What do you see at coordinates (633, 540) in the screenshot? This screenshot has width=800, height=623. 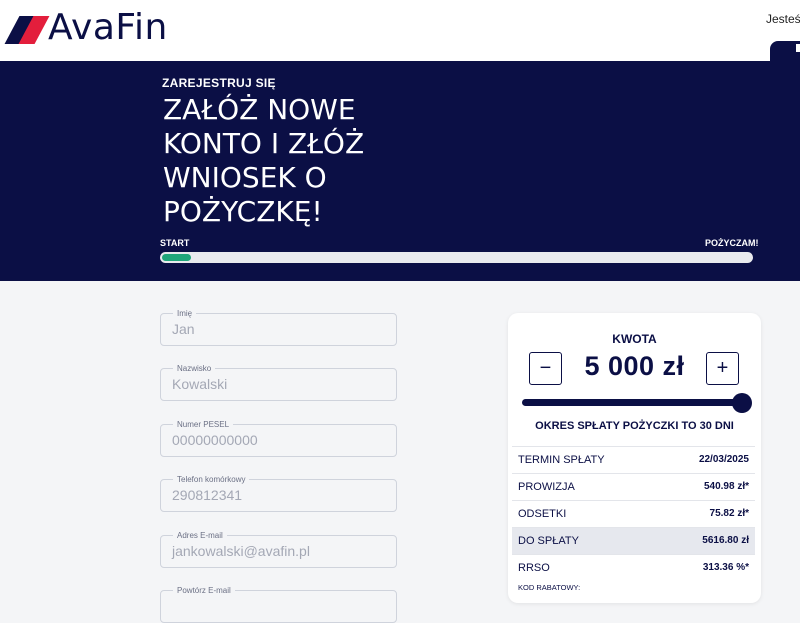 I see `summary-row-total: DO SPŁATY 5616.80 zł` at bounding box center [633, 540].